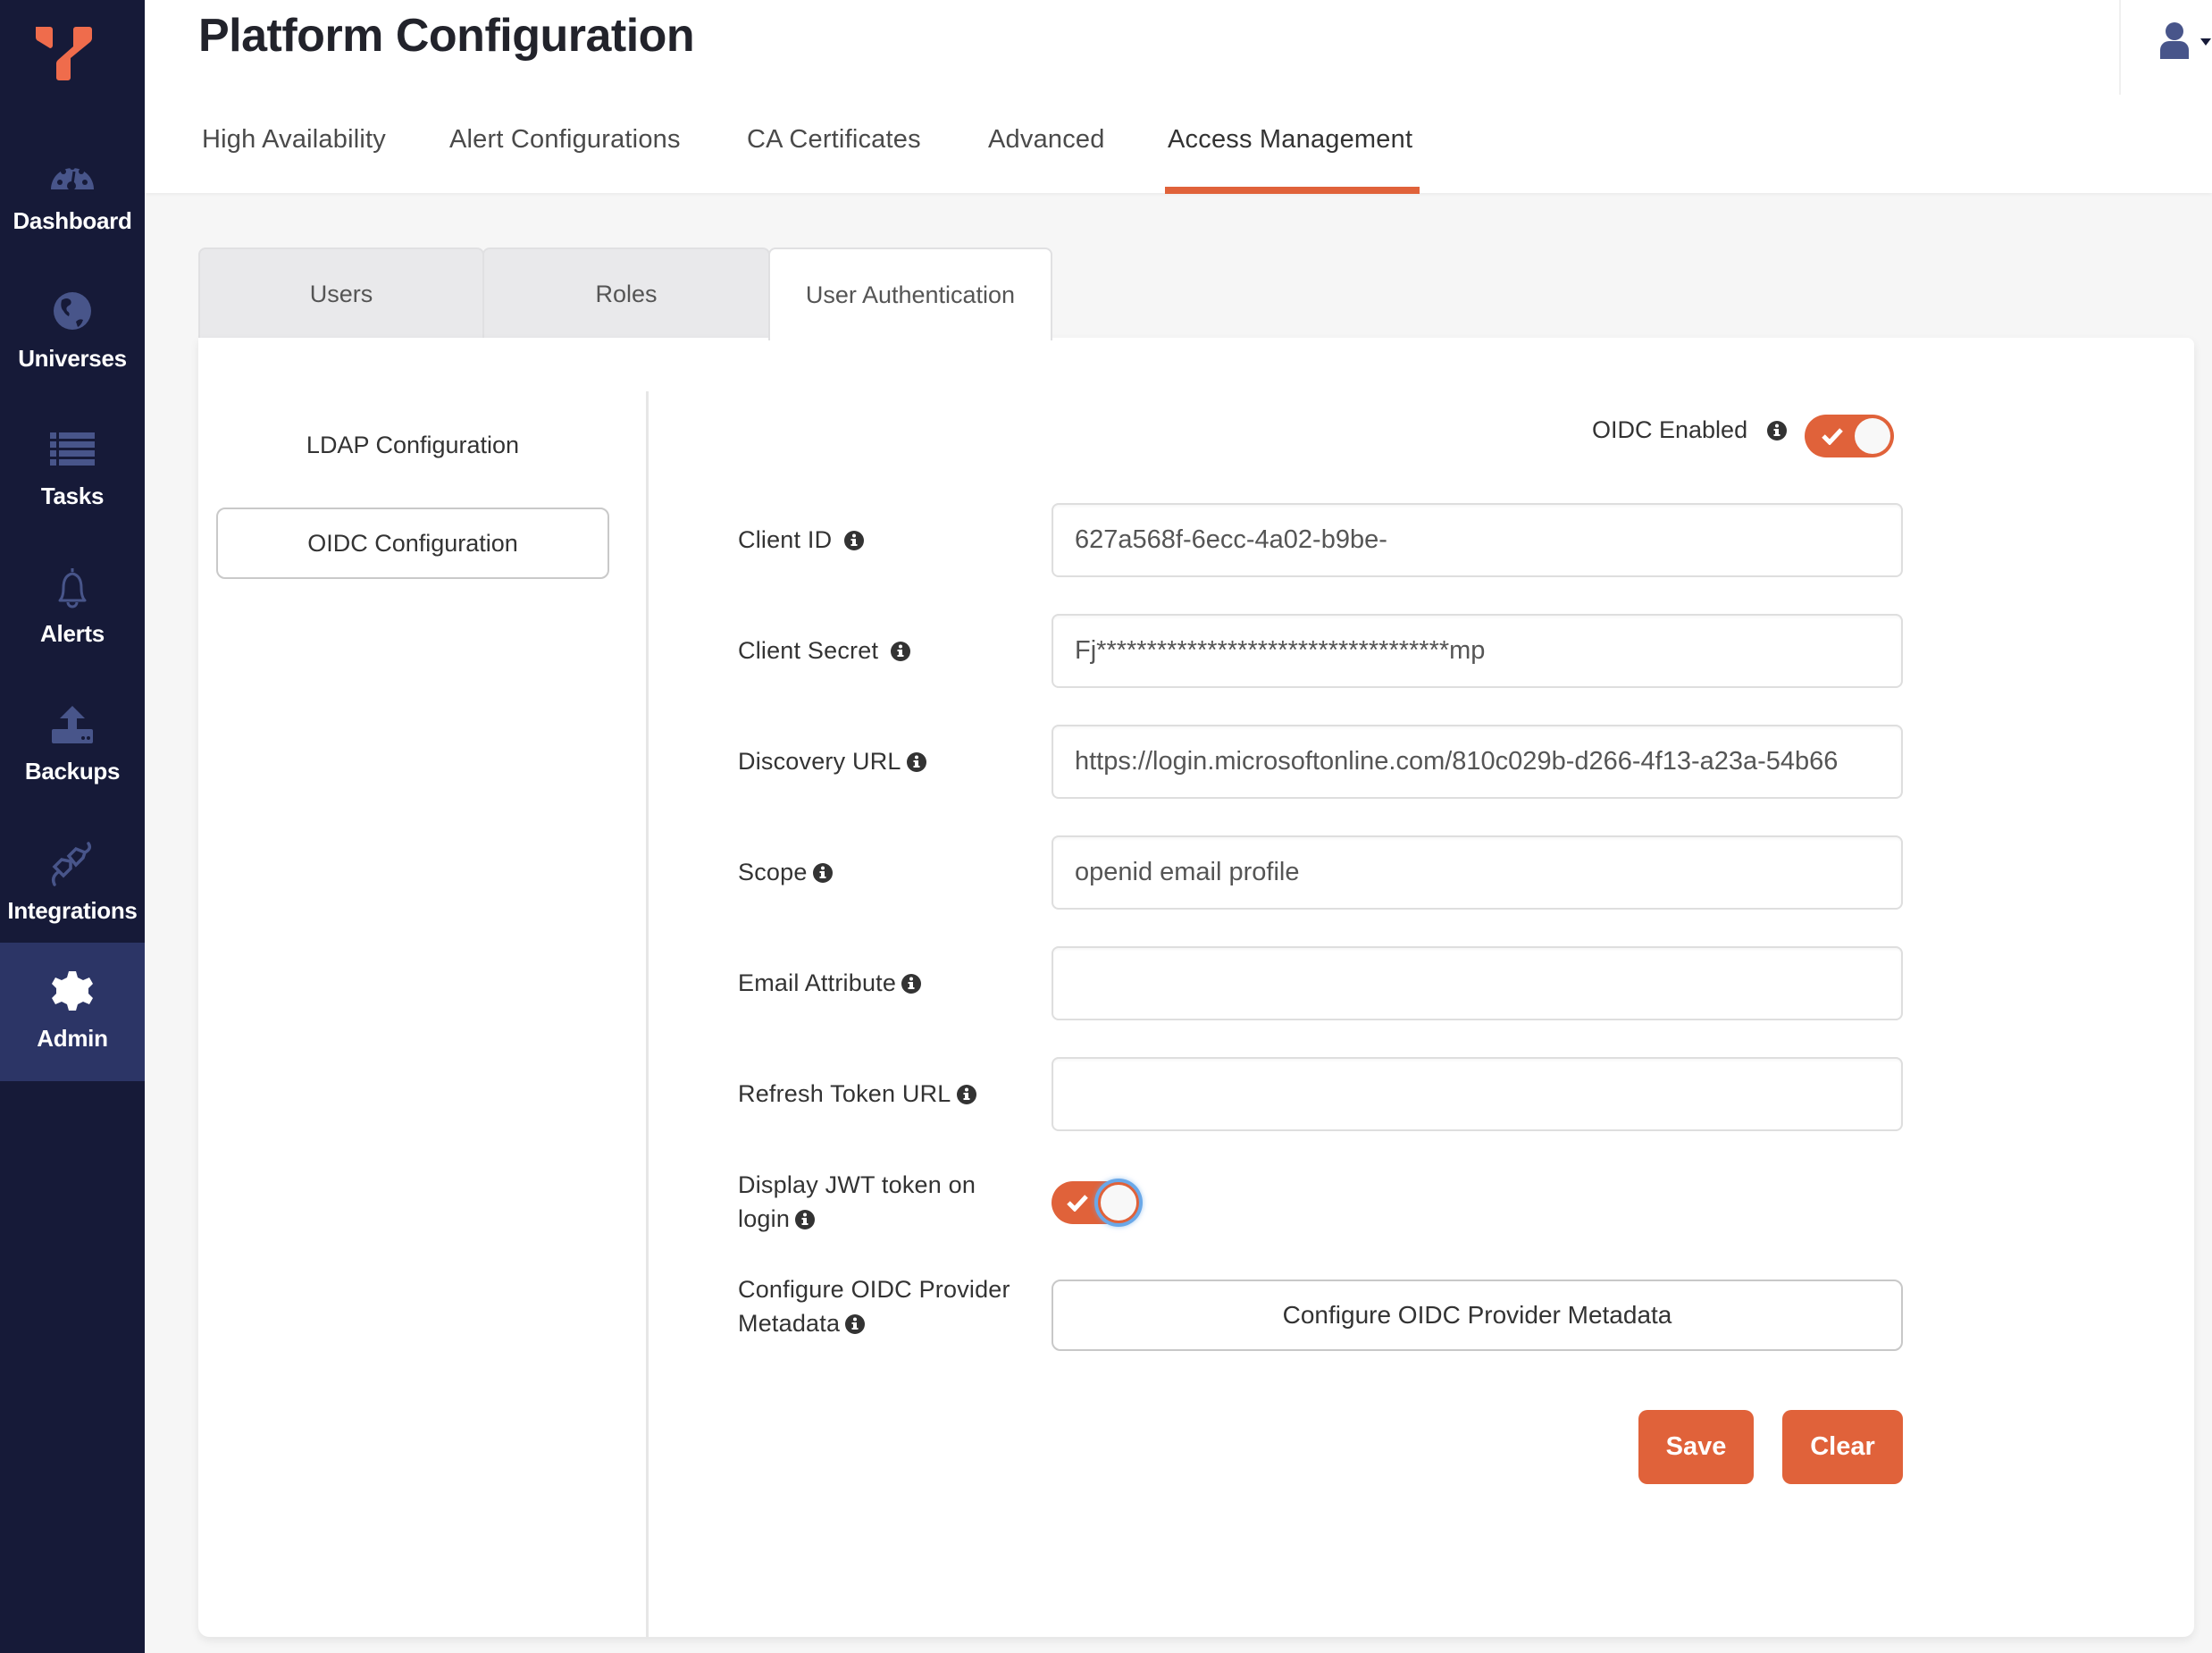  Describe the element at coordinates (1290, 140) in the screenshot. I see `tab-access-management: Access Management` at that location.